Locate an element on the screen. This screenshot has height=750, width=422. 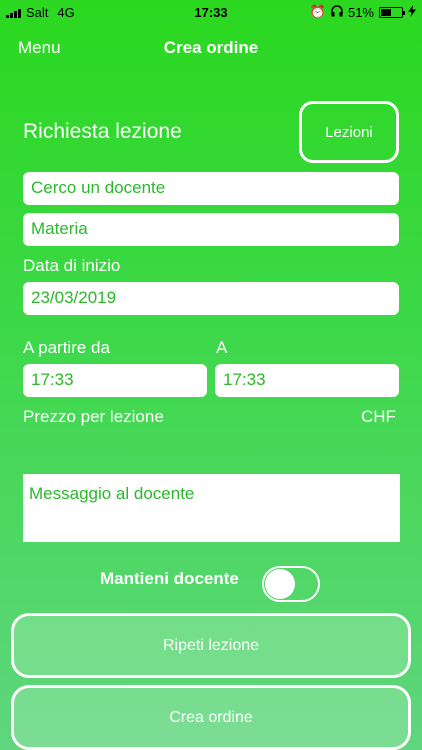
alarm-icon: ⏰ is located at coordinates (317, 11).